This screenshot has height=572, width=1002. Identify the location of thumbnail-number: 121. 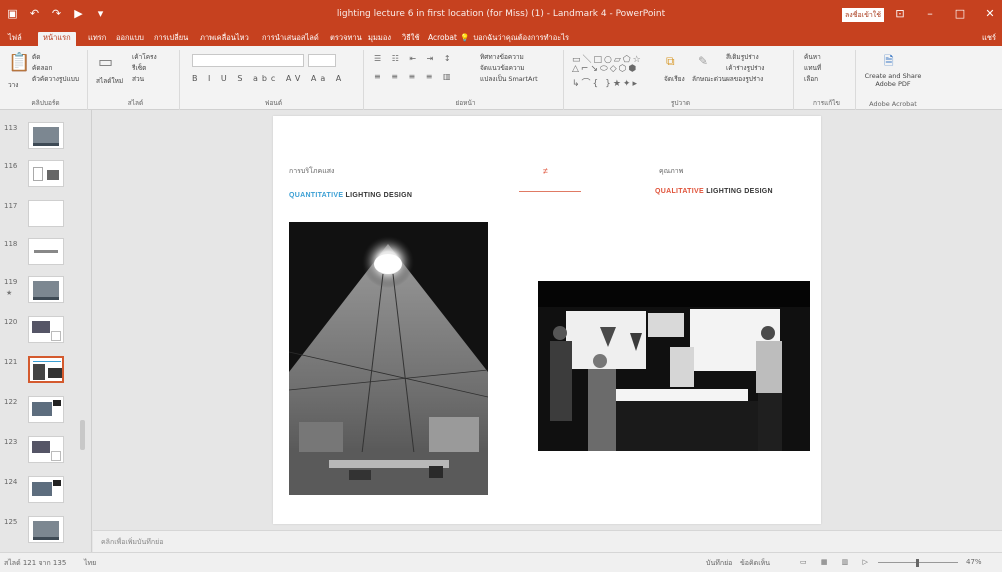
(11, 362).